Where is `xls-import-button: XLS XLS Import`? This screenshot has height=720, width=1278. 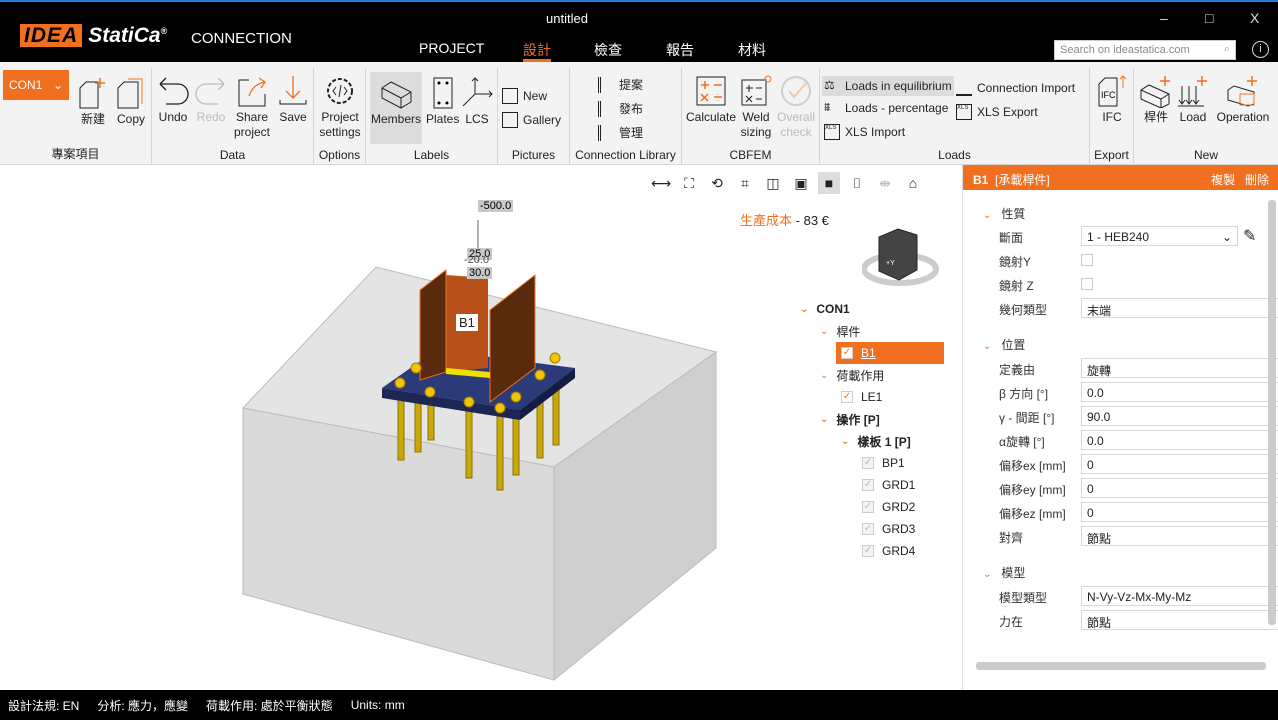
xls-import-button: XLS XLS Import is located at coordinates (864, 132).